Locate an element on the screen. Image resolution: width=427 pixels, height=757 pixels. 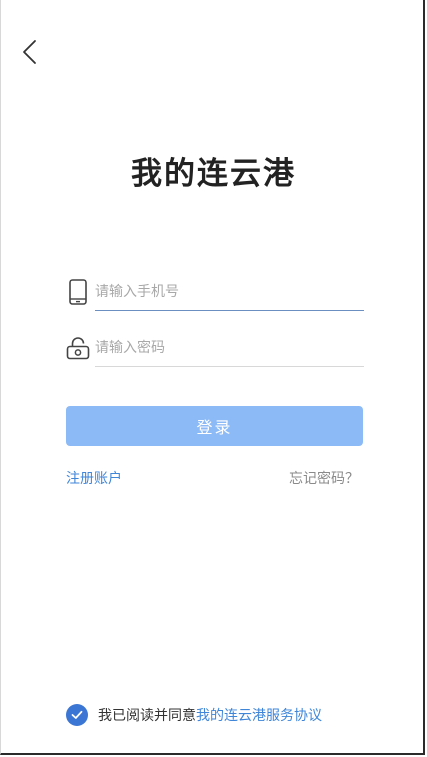
forgot-password-link: 忘记密码？ is located at coordinates (324, 478).